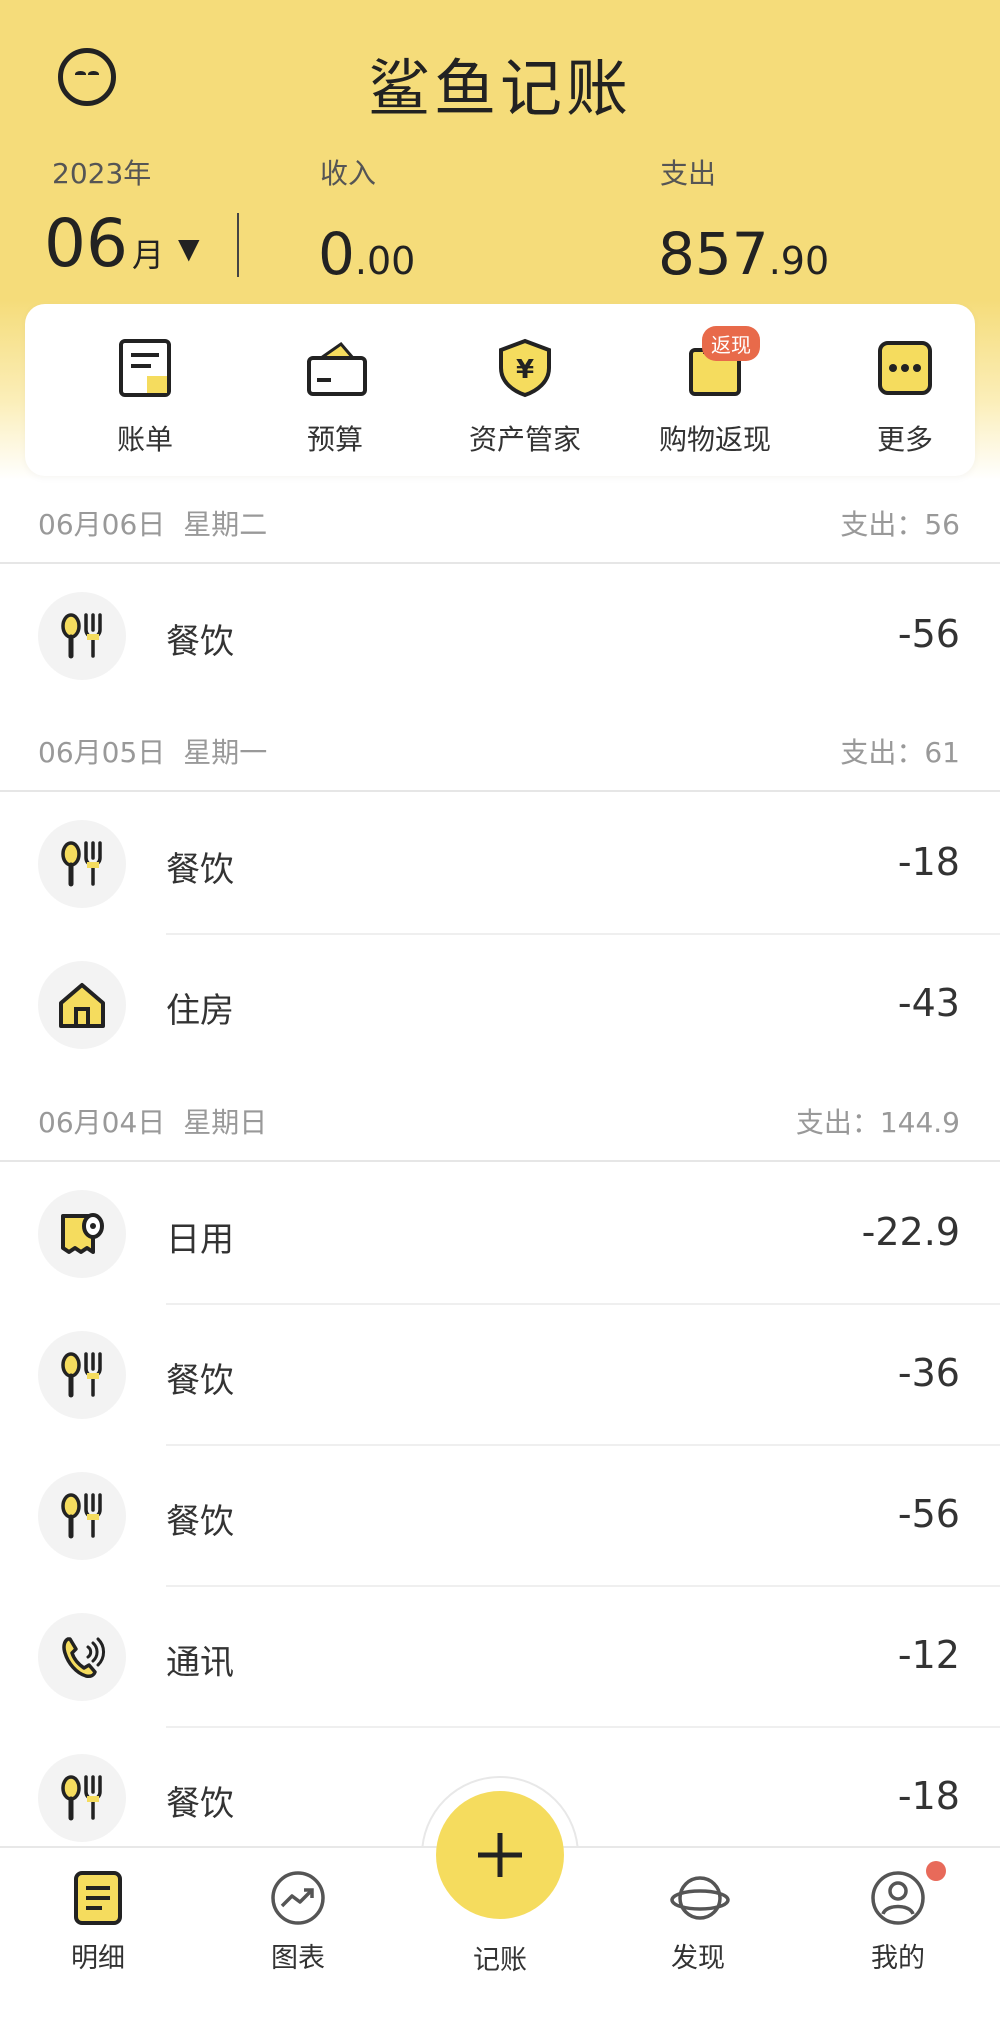  What do you see at coordinates (500, 524) in the screenshot?
I see `day-header: 06月06日 星期二 支出：56` at bounding box center [500, 524].